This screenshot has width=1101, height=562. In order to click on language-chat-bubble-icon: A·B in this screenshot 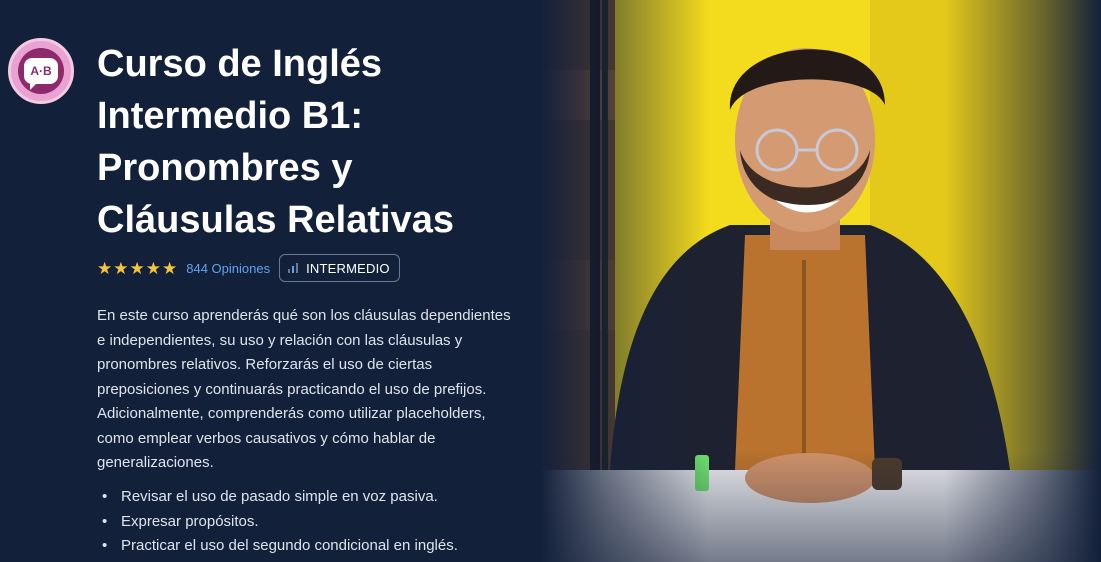, I will do `click(41, 71)`.